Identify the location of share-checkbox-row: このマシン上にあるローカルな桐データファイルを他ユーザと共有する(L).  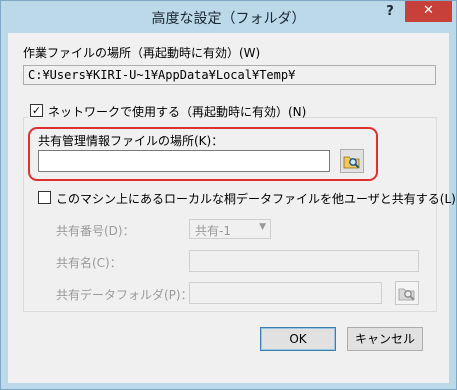
(247, 198).